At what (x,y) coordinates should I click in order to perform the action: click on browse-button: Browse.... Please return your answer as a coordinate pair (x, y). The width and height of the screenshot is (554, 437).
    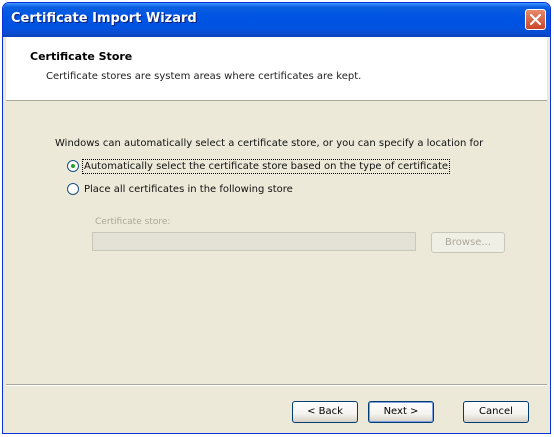
    Looking at the image, I should click on (468, 242).